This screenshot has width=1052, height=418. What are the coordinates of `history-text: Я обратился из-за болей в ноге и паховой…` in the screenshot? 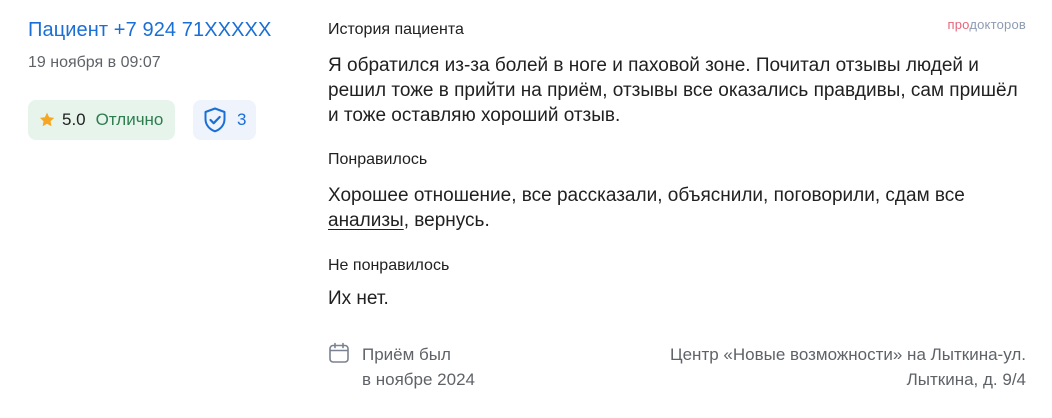 It's located at (673, 90).